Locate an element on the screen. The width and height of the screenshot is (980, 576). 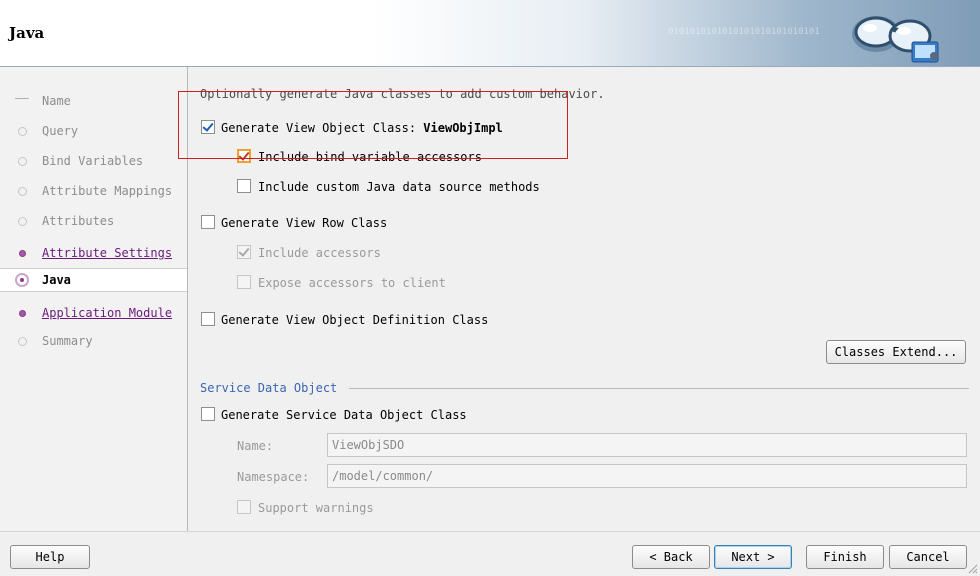
nav-step-label: Name is located at coordinates (56, 101).